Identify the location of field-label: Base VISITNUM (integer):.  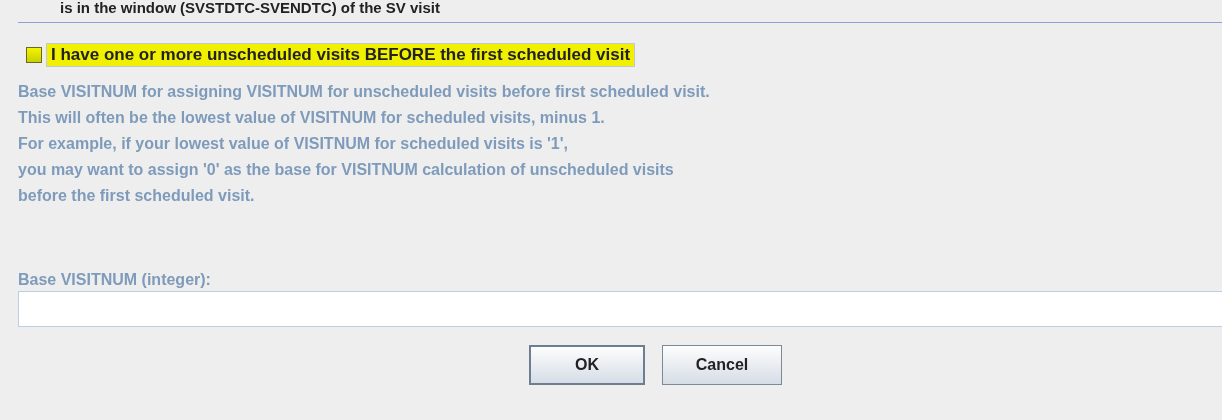
(115, 280).